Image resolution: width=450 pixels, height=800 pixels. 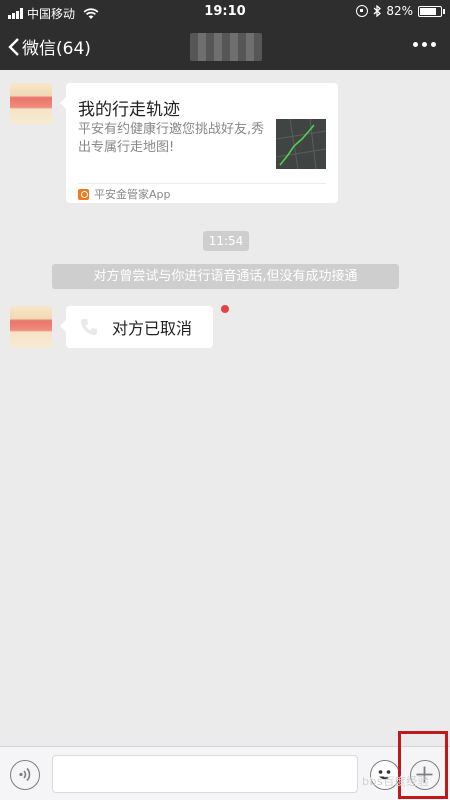 What do you see at coordinates (205, 774) in the screenshot?
I see `message-input` at bounding box center [205, 774].